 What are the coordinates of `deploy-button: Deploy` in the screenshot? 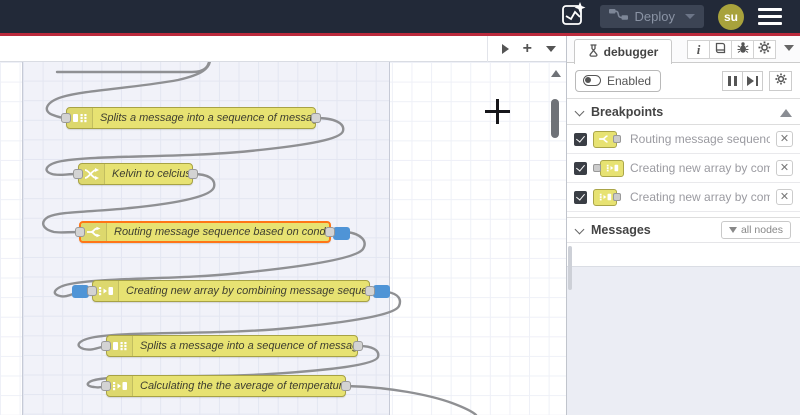 It's located at (651, 16).